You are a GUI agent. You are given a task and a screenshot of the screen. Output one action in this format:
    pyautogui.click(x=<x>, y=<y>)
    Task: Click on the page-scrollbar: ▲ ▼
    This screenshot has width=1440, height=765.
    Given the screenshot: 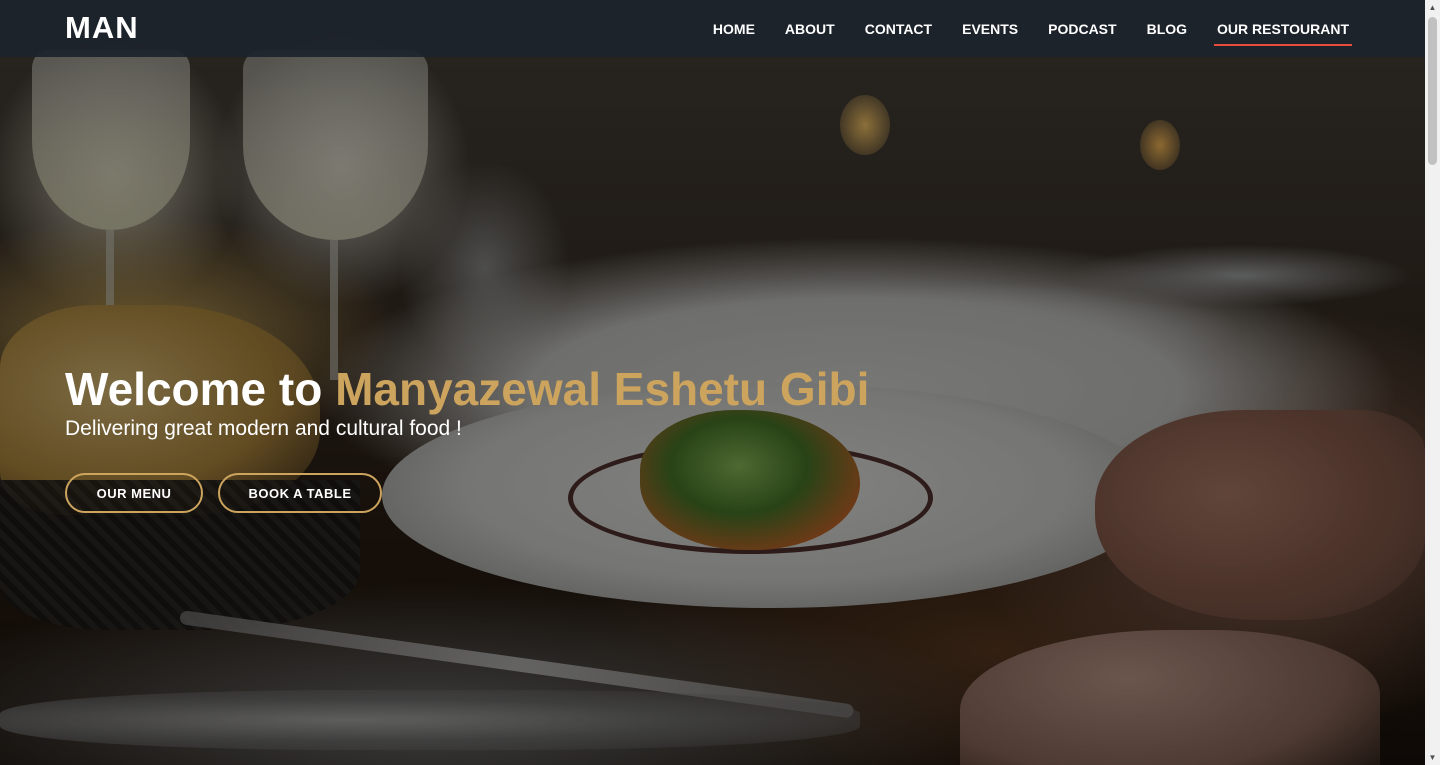 What is the action you would take?
    pyautogui.click(x=1432, y=382)
    